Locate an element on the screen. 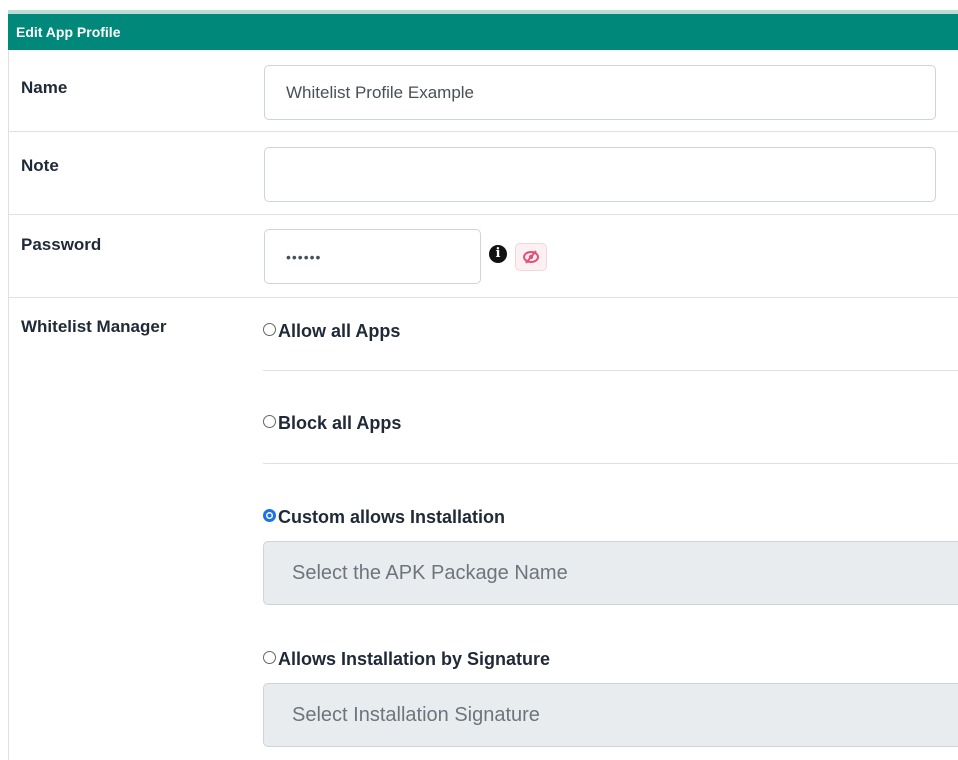 This screenshot has height=760, width=958. note-label: Note is located at coordinates (40, 165).